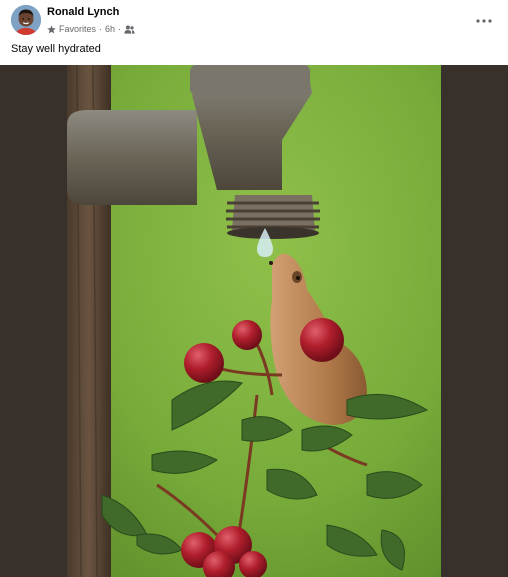 The width and height of the screenshot is (508, 577). Describe the element at coordinates (56, 49) in the screenshot. I see `post-text: Stay well hydrated` at that location.